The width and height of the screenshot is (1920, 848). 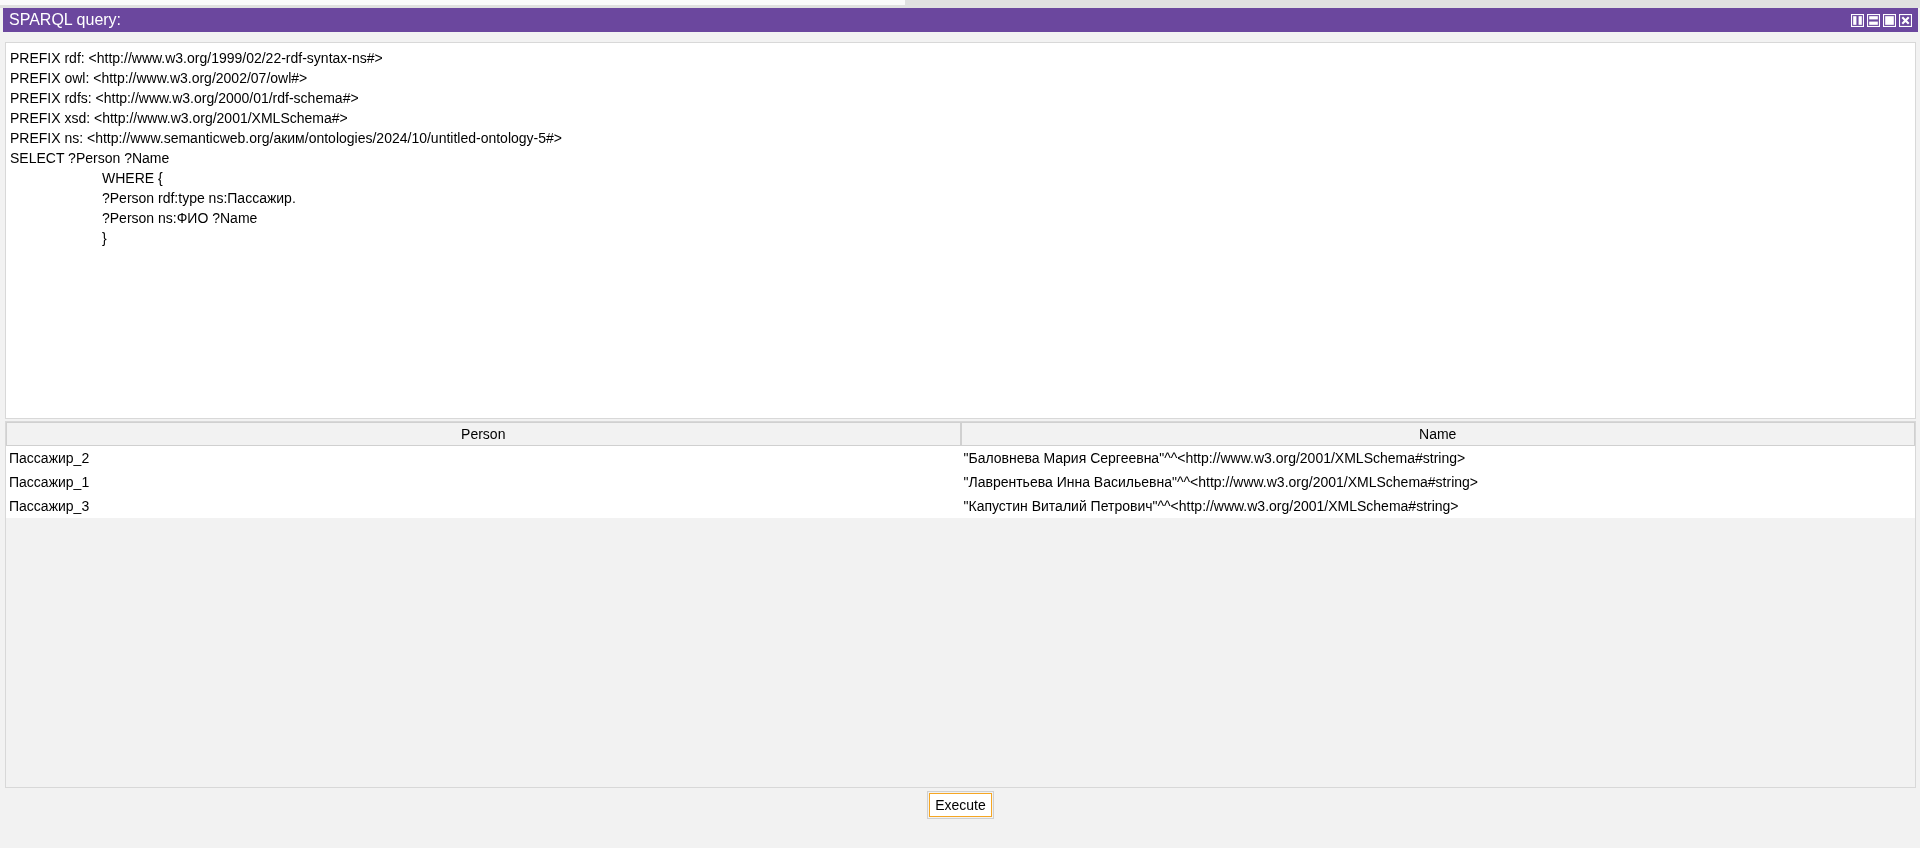 I want to click on panel-title: SPARQL query:, so click(x=65, y=20).